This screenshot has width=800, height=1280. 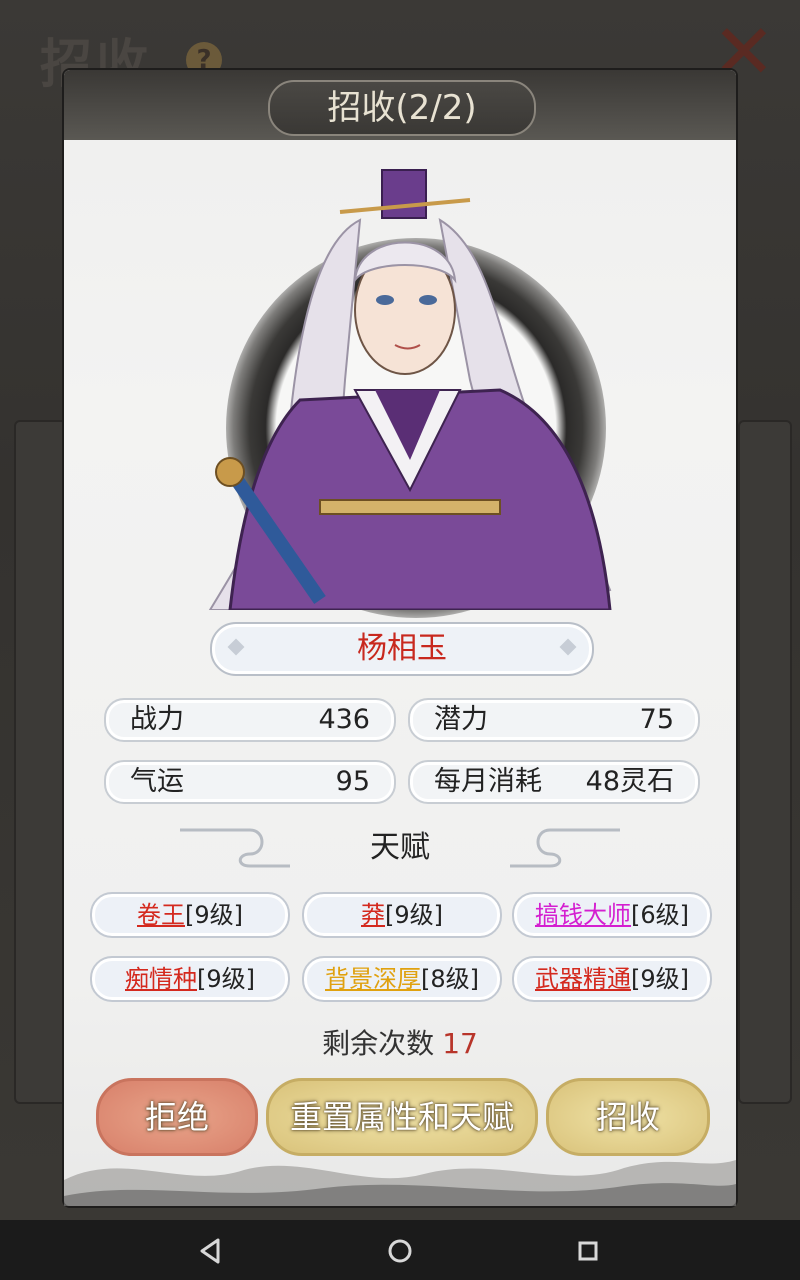 I want to click on stat-potential: 潜力 75, so click(x=554, y=720).